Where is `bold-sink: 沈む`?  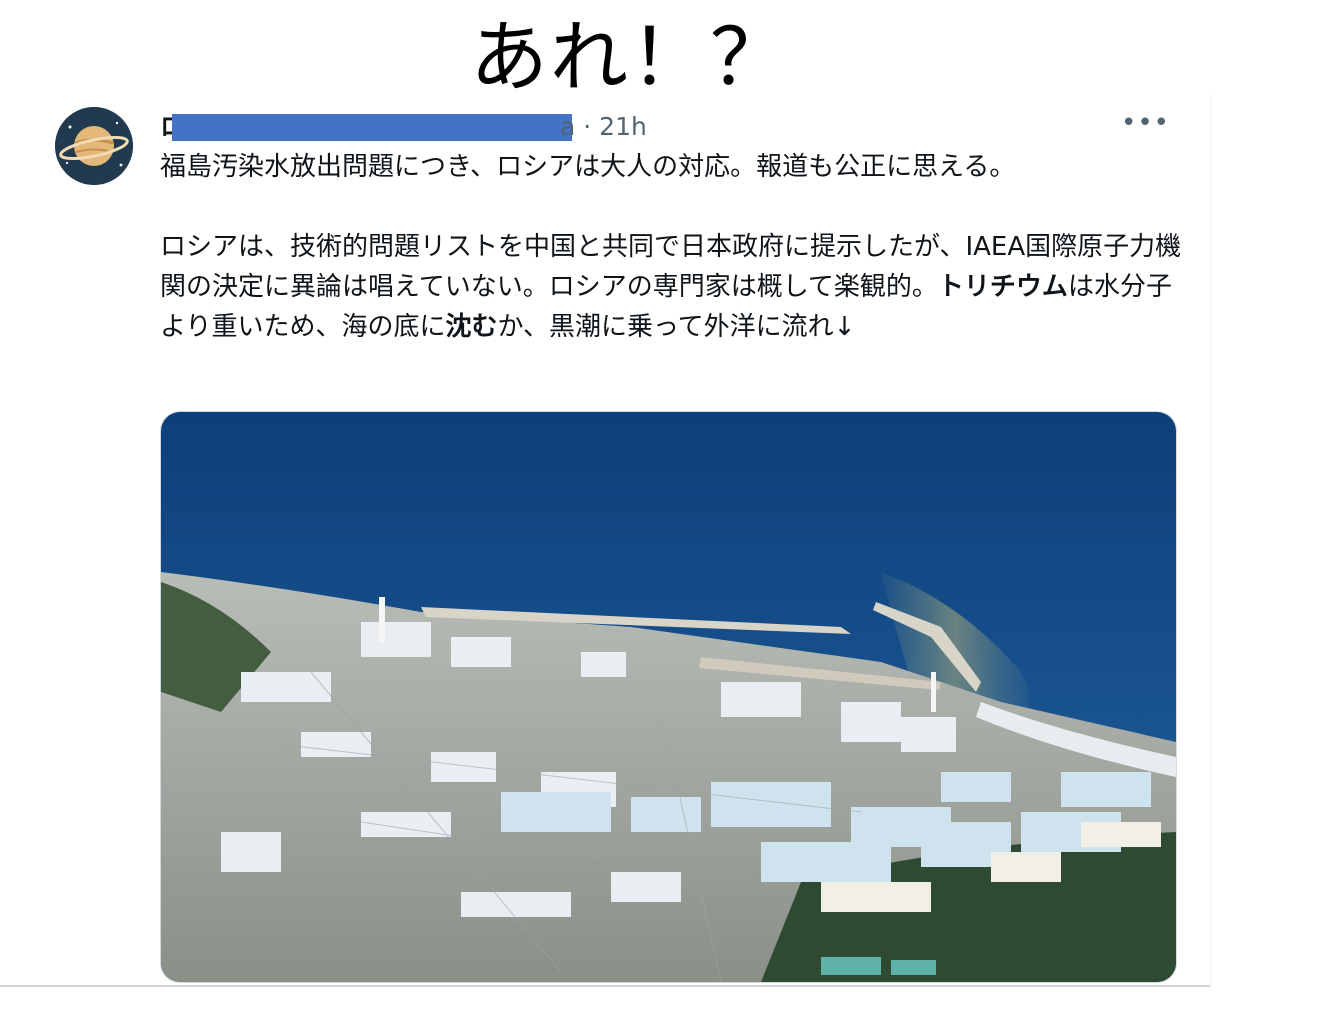
bold-sink: 沈む is located at coordinates (471, 327).